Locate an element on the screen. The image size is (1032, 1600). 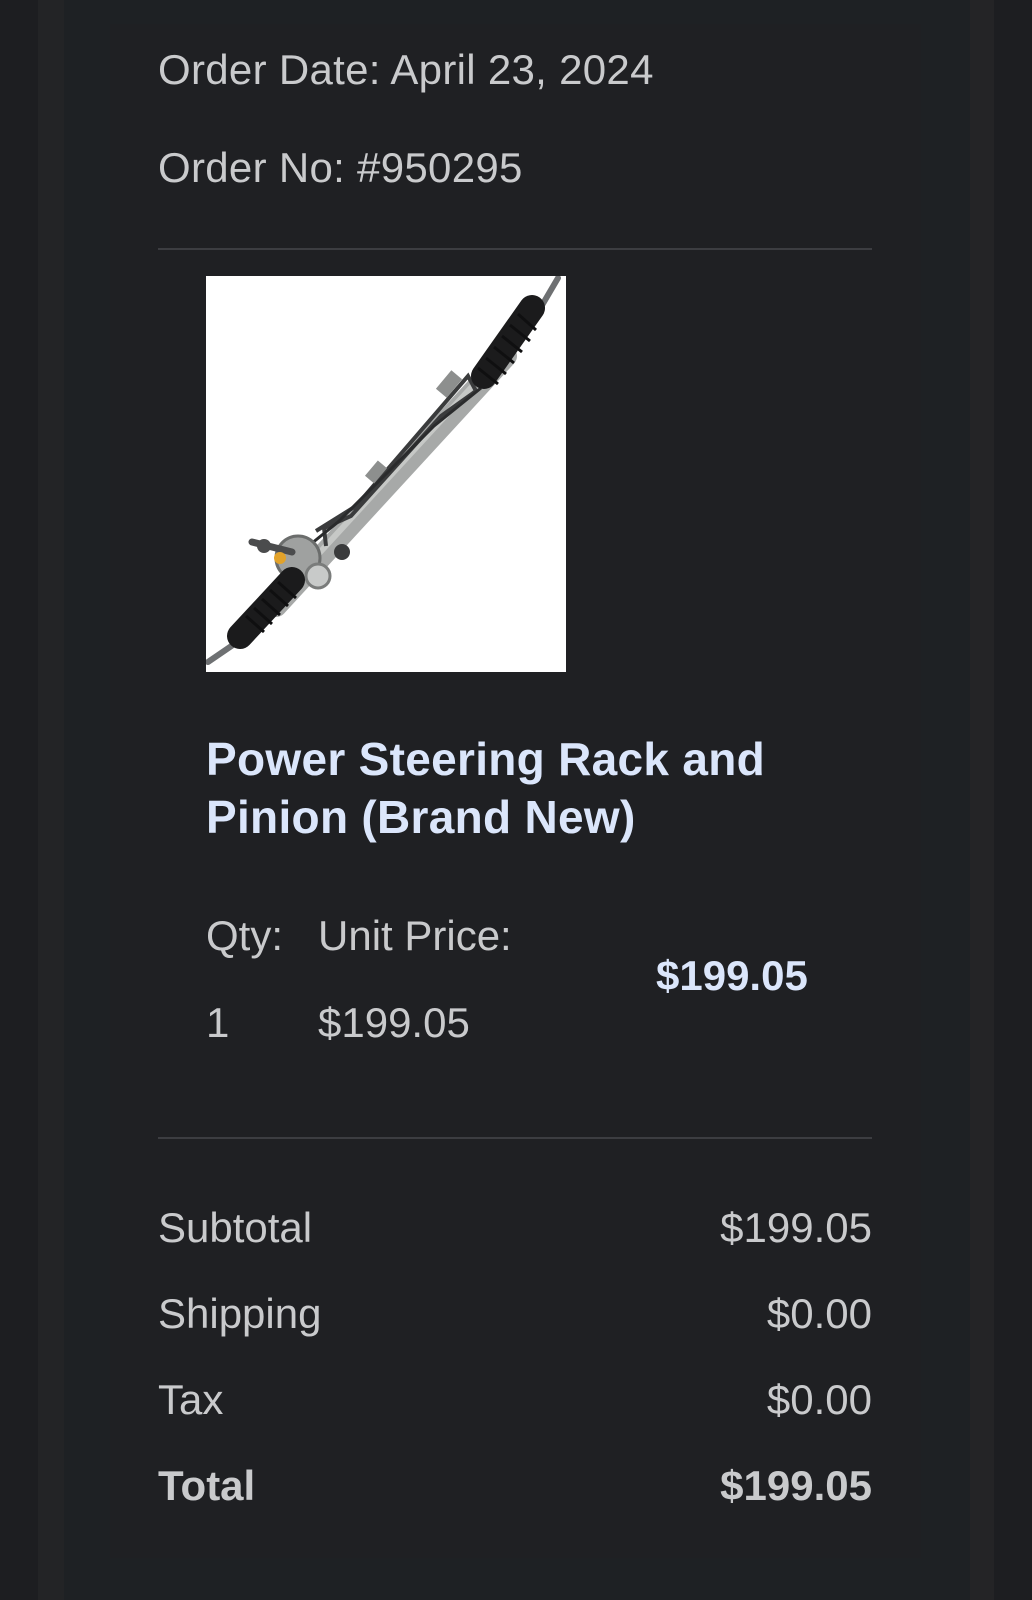
tax-value: $0.00 is located at coordinates (819, 1399).